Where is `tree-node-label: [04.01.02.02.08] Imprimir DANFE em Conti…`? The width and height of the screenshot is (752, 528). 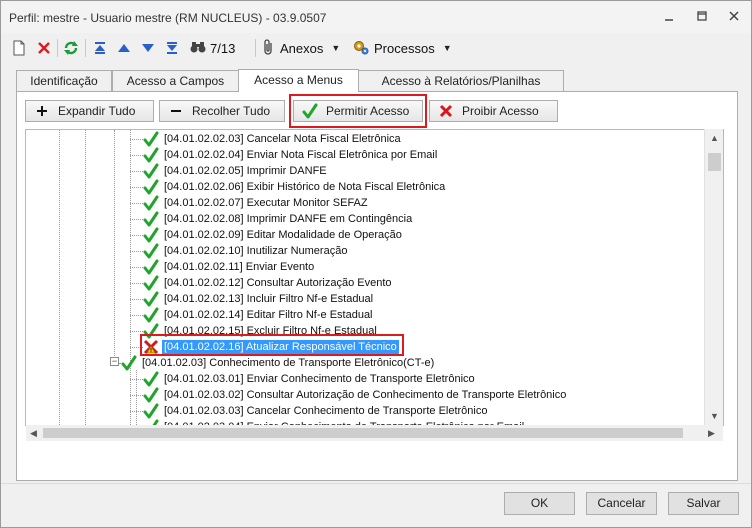 tree-node-label: [04.01.02.02.08] Imprimir DANFE em Conti… is located at coordinates (288, 218).